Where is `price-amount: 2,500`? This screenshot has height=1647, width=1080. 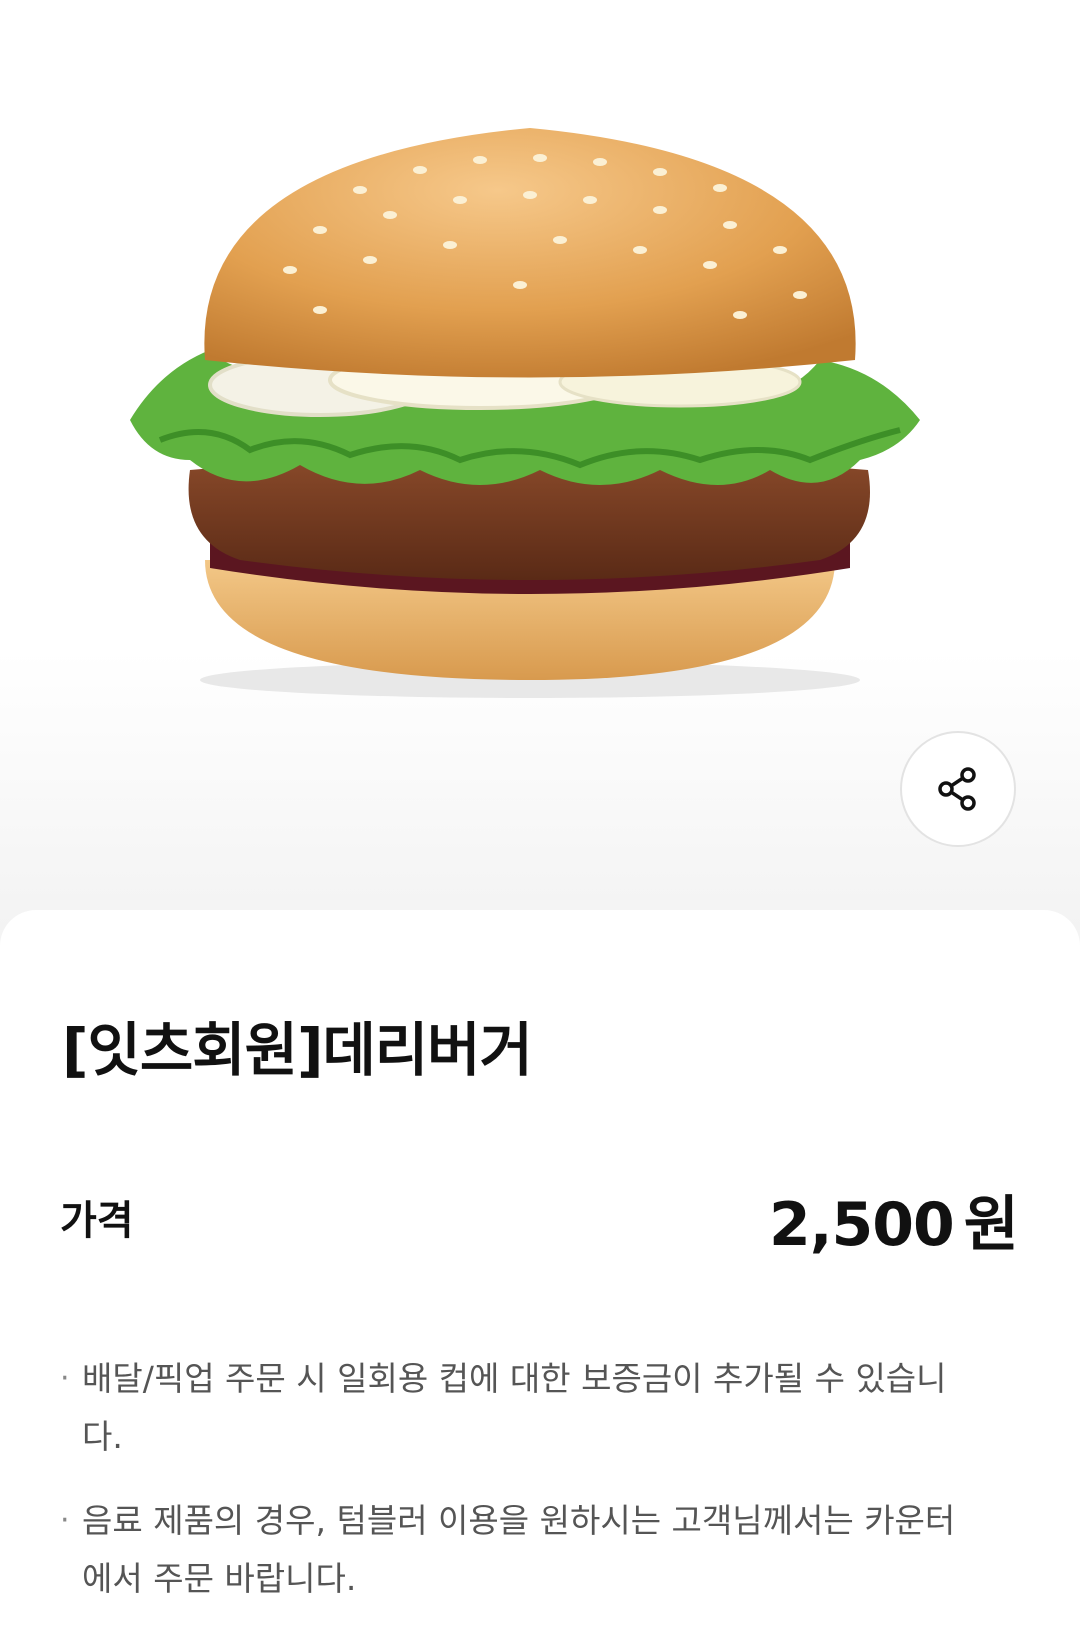
price-amount: 2,500 is located at coordinates (862, 1225).